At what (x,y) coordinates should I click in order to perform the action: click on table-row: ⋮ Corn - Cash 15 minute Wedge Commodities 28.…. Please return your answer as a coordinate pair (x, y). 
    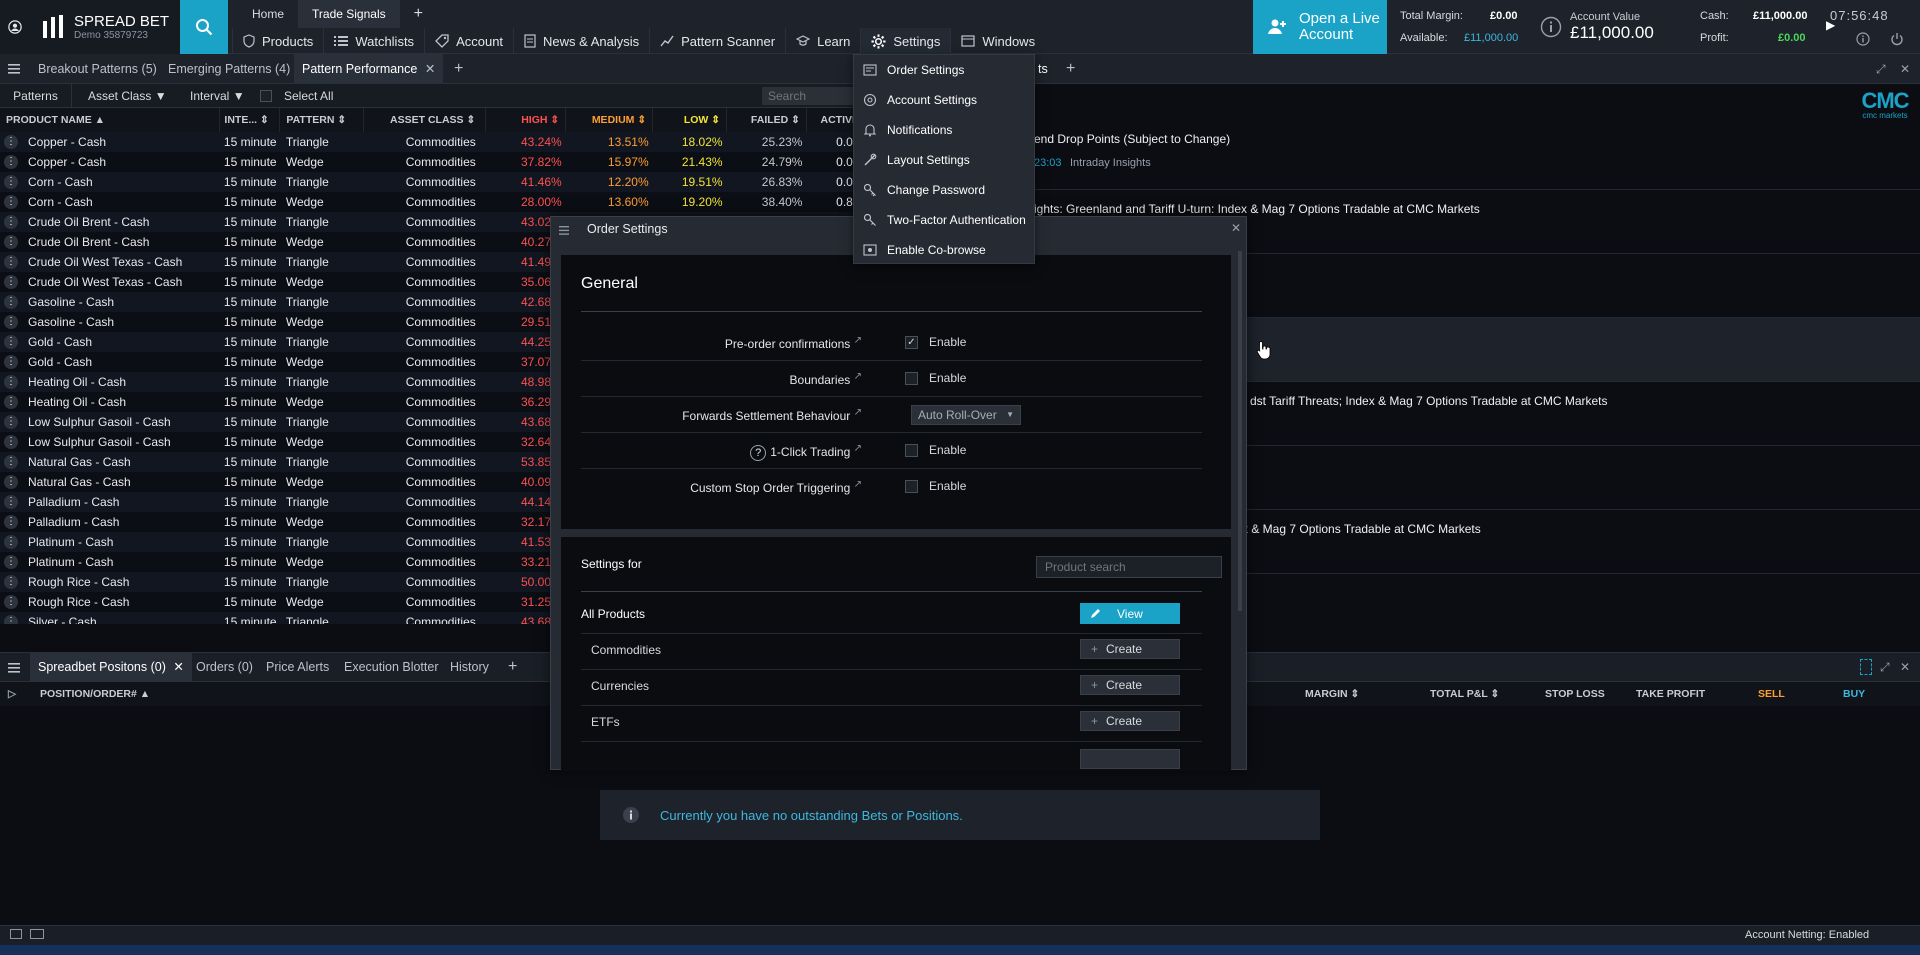
    Looking at the image, I should click on (430, 202).